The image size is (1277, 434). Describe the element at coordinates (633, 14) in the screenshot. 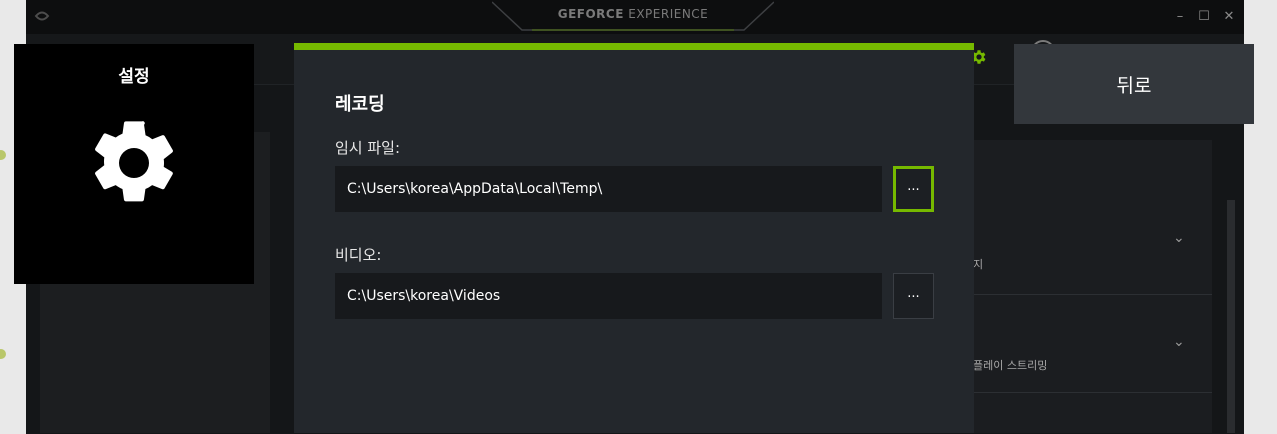

I see `app-title: GEFORCE EXPERIENCE` at that location.